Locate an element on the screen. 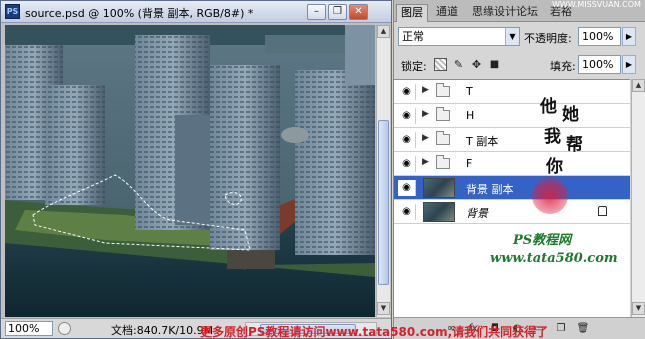 The height and width of the screenshot is (339, 645). lock-icon is located at coordinates (602, 211).